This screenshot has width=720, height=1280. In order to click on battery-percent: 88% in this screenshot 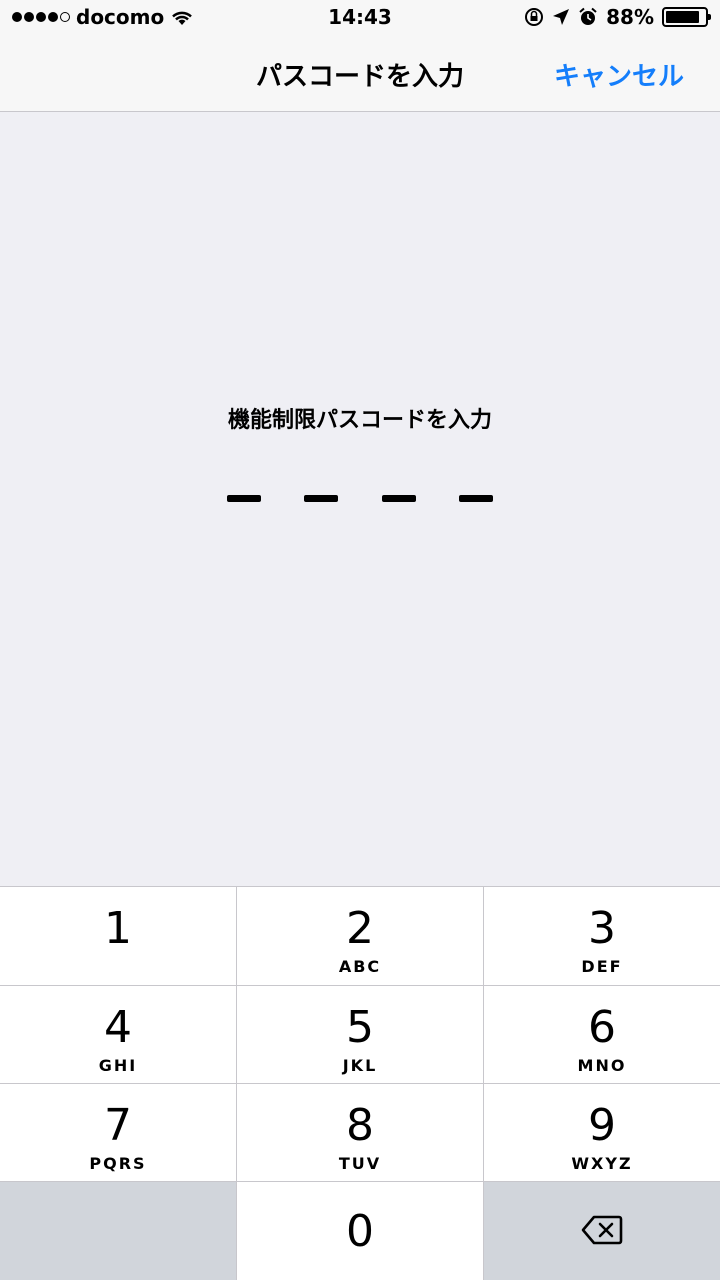, I will do `click(630, 17)`.